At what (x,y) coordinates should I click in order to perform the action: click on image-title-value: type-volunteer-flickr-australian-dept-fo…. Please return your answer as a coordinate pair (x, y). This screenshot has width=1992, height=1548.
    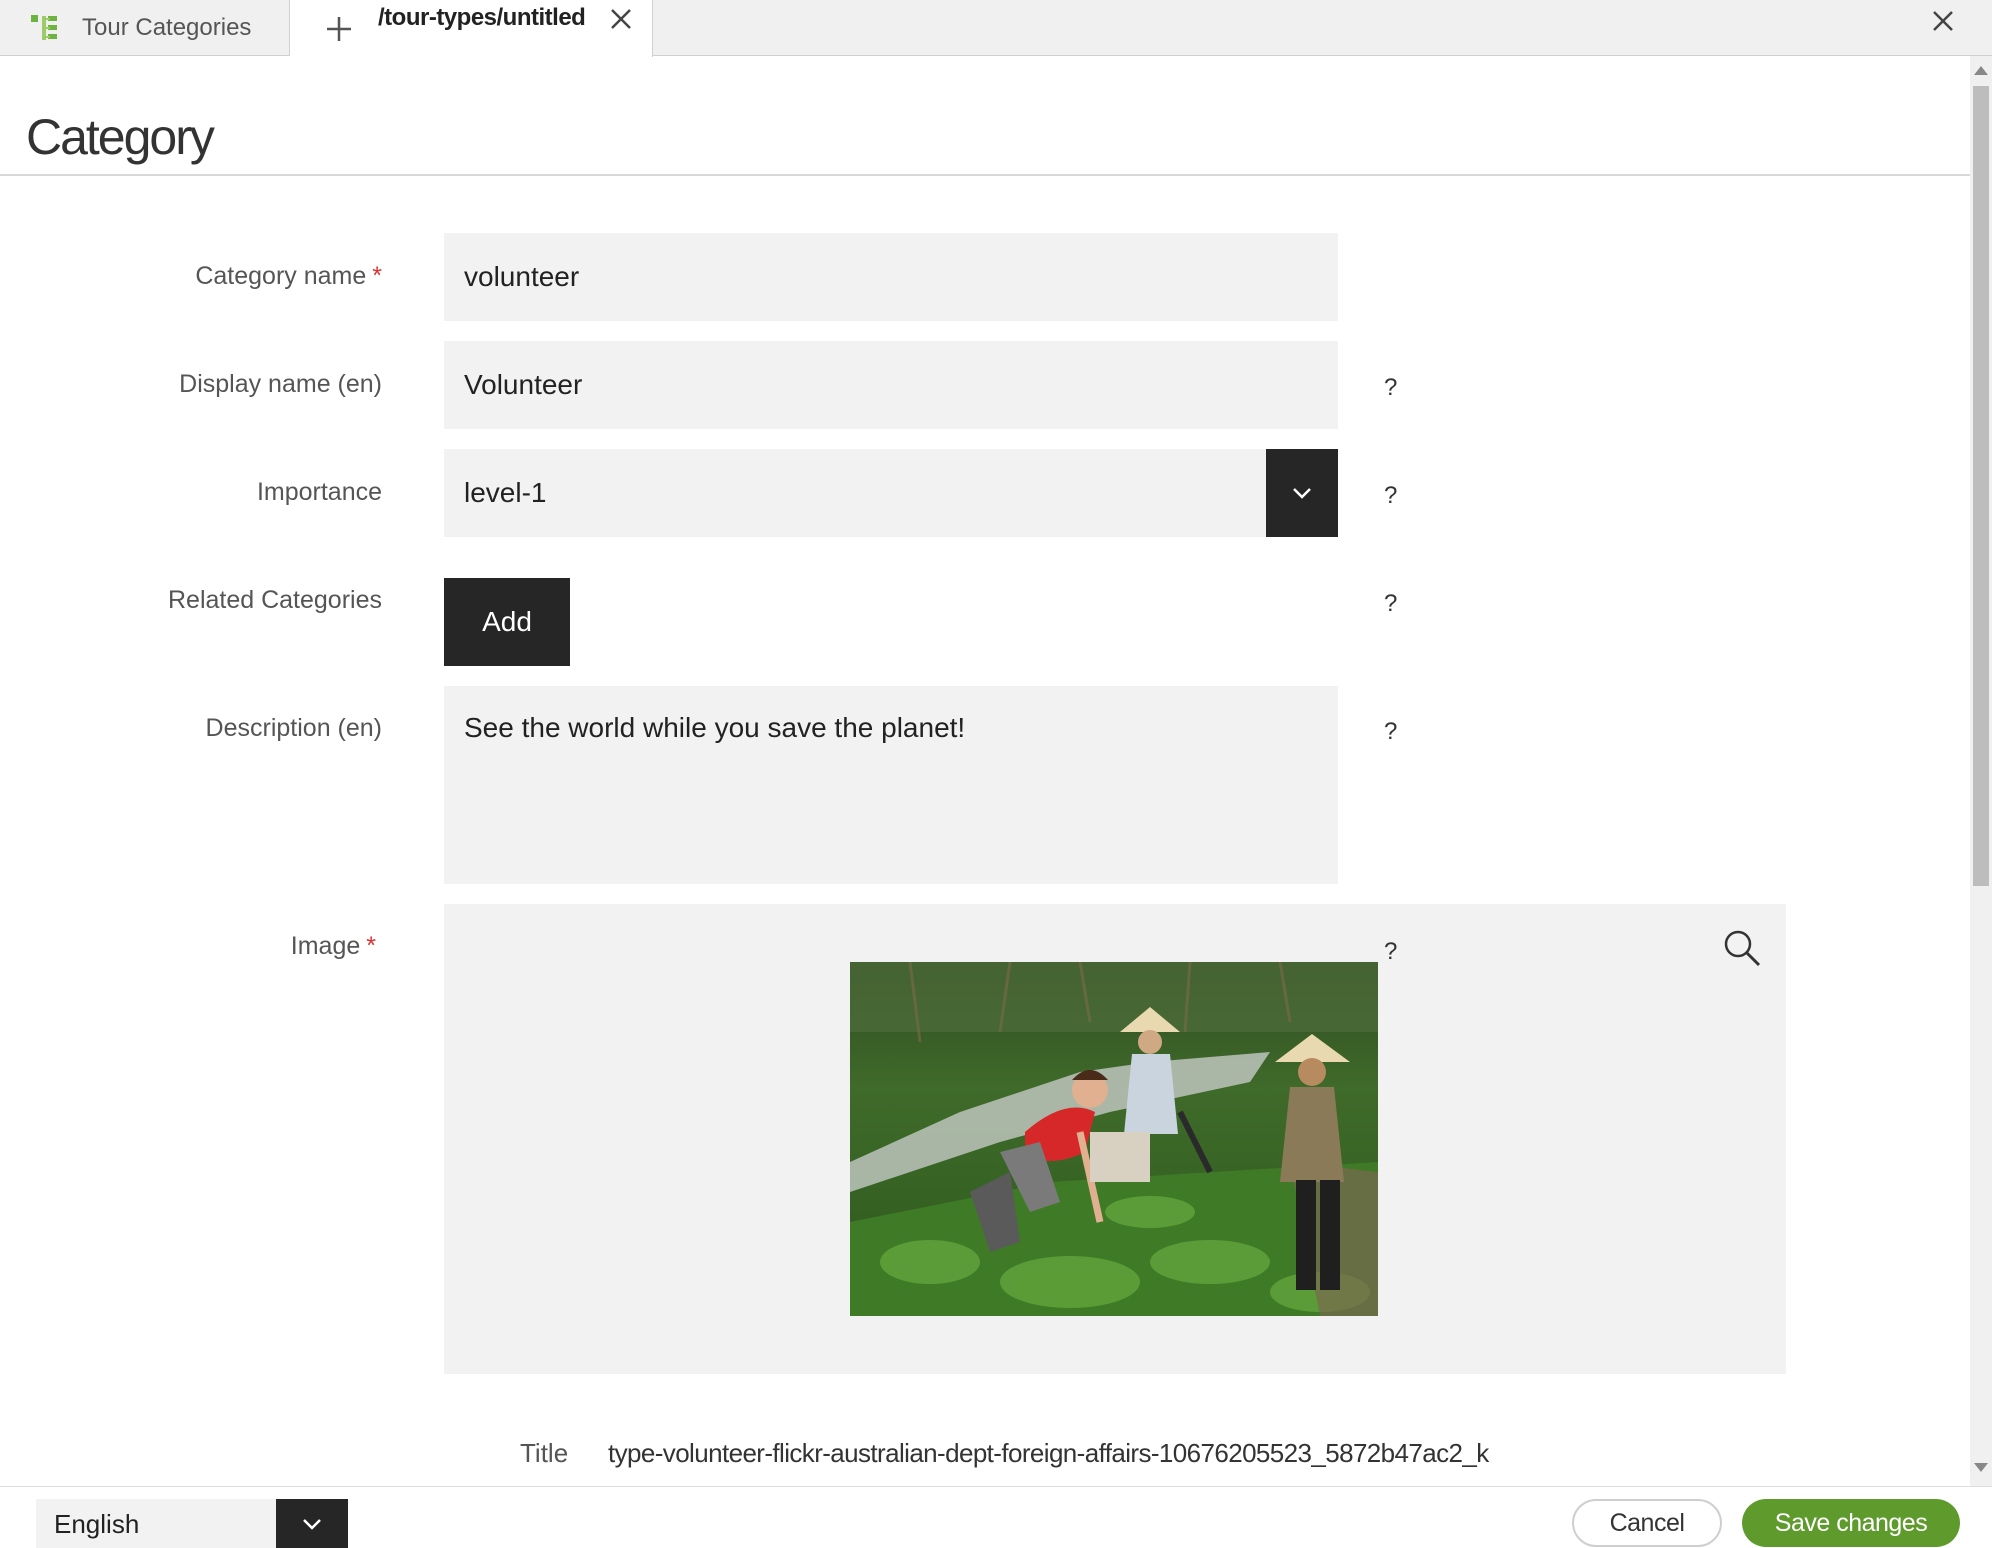
    Looking at the image, I should click on (1048, 1453).